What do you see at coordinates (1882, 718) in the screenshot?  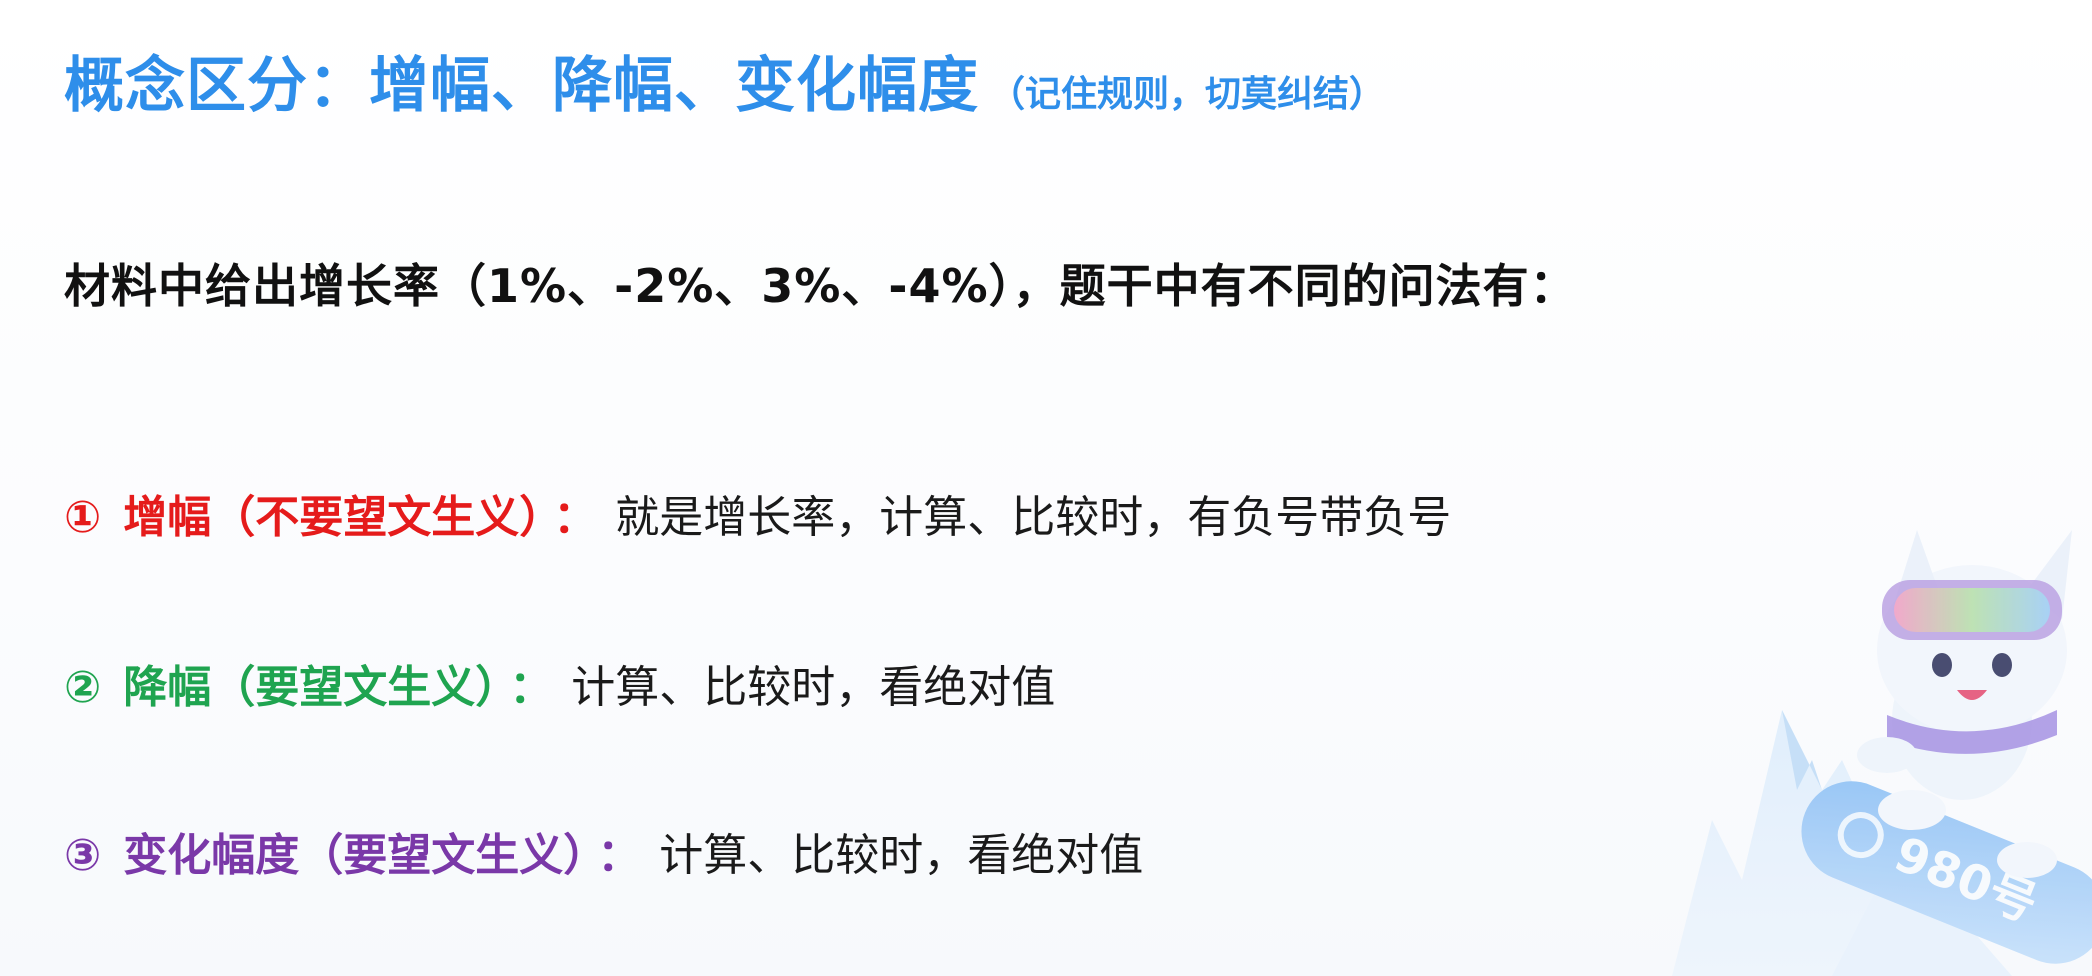 I see `mascot-snowboard-icon: 980号` at bounding box center [1882, 718].